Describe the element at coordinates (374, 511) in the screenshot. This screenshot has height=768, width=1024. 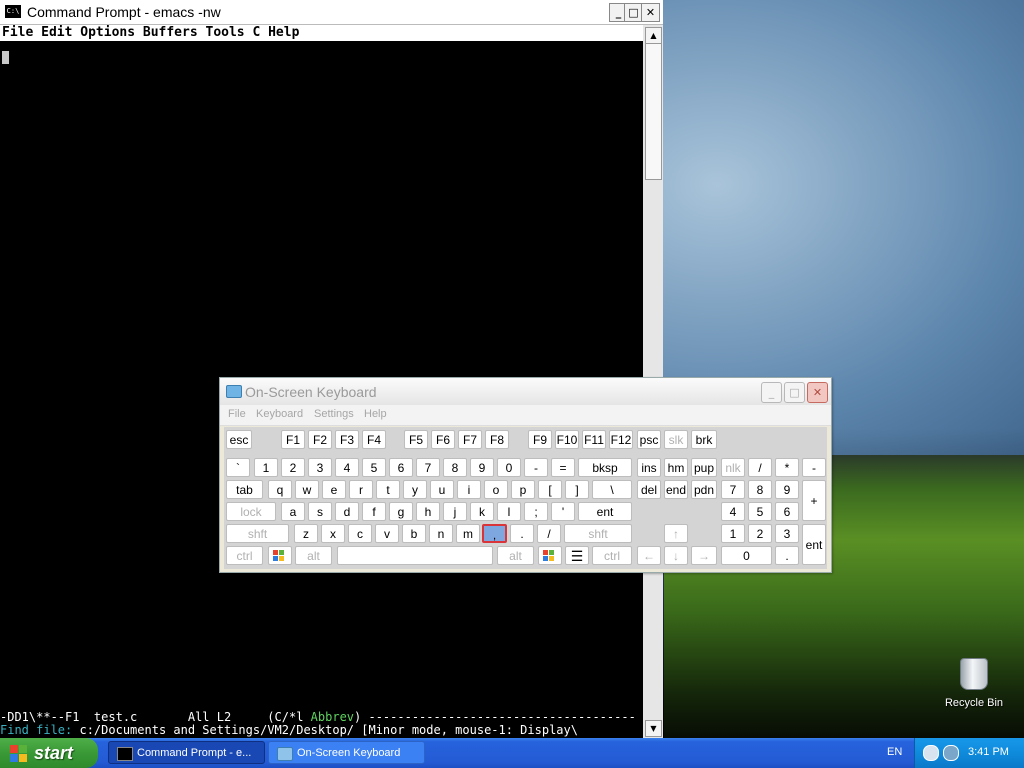
I see `key-f: f` at that location.